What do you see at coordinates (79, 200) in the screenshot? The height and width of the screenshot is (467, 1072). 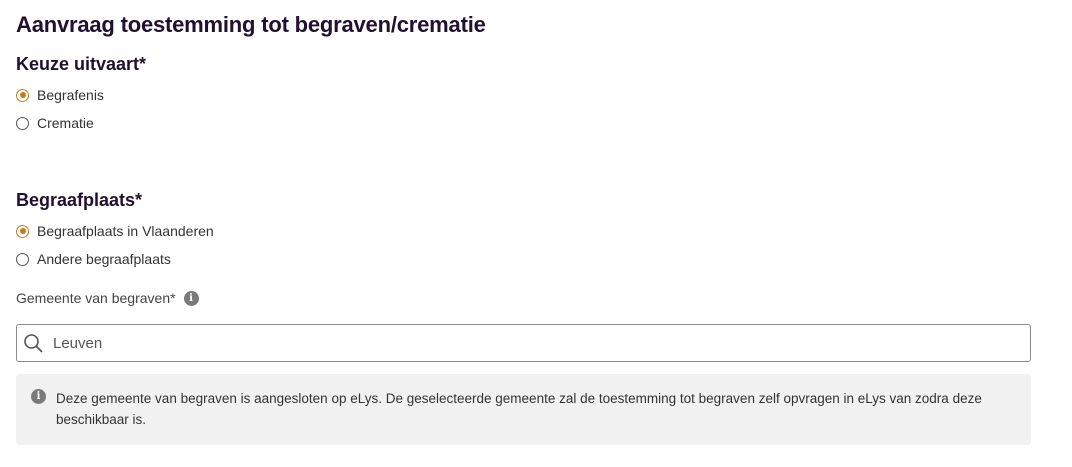 I see `begraafplaats-title: Begraafplaats*` at bounding box center [79, 200].